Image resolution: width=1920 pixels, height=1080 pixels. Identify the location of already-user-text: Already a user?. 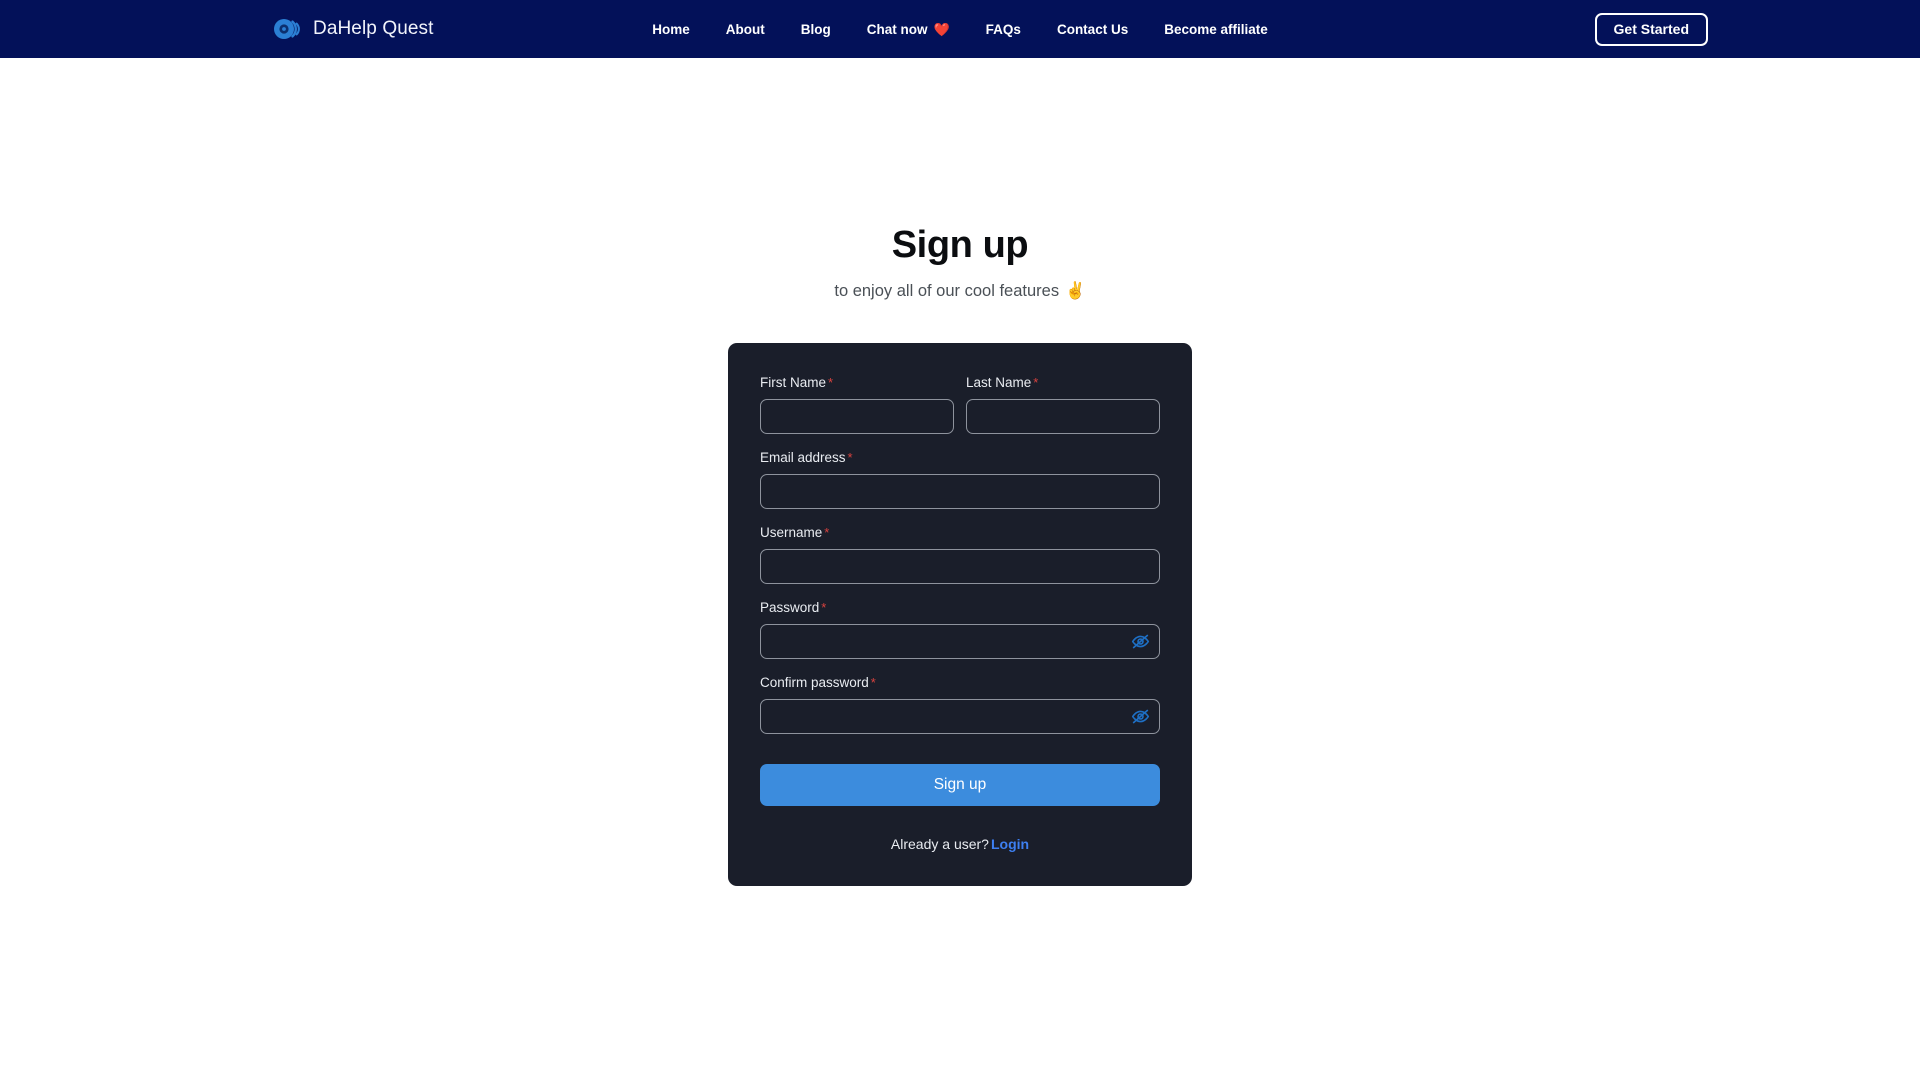
(939, 844).